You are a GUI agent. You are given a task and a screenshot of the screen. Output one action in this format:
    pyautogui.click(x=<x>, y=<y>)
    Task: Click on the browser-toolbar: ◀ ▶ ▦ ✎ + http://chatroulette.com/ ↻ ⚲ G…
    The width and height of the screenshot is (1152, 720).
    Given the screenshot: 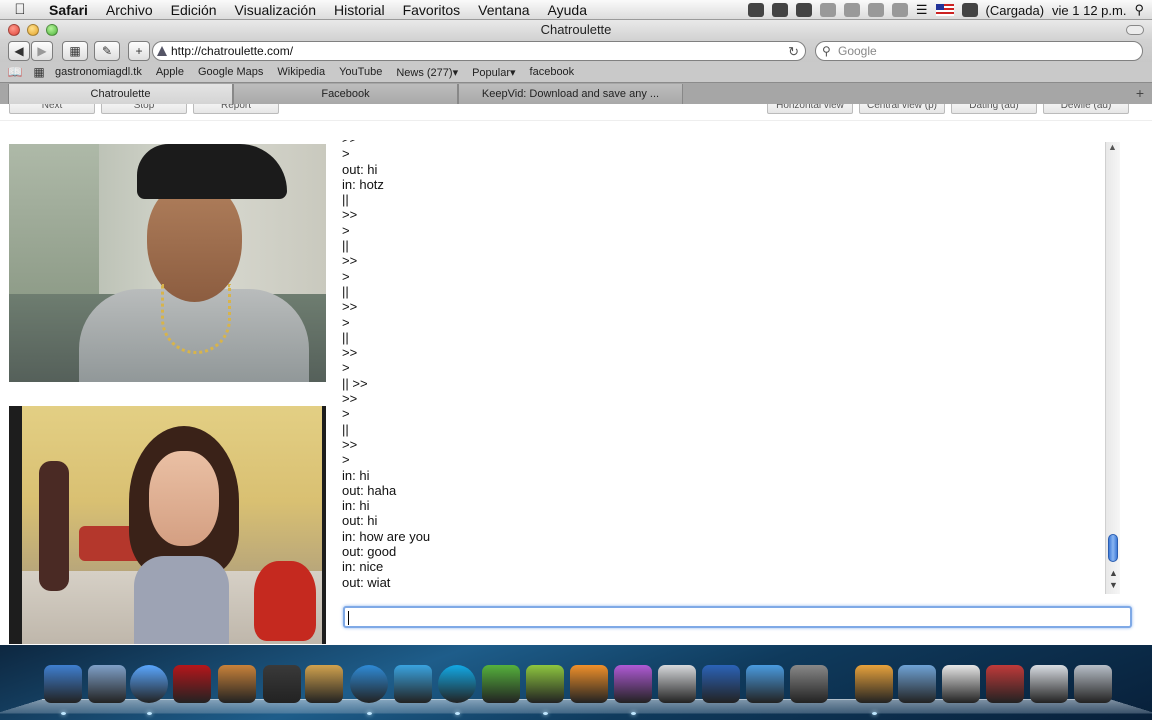 What is the action you would take?
    pyautogui.click(x=576, y=51)
    